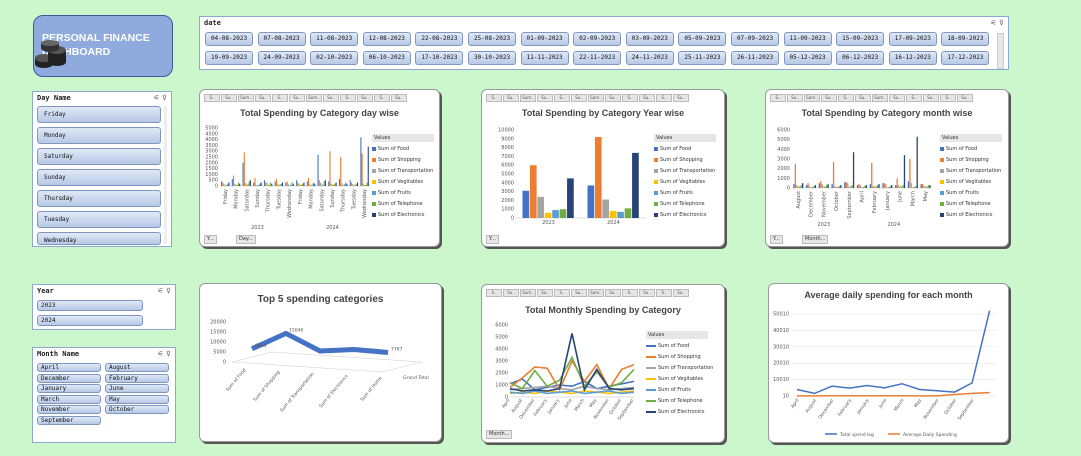  Describe the element at coordinates (137, 367) in the screenshot. I see `month-slicer-item: August` at that location.